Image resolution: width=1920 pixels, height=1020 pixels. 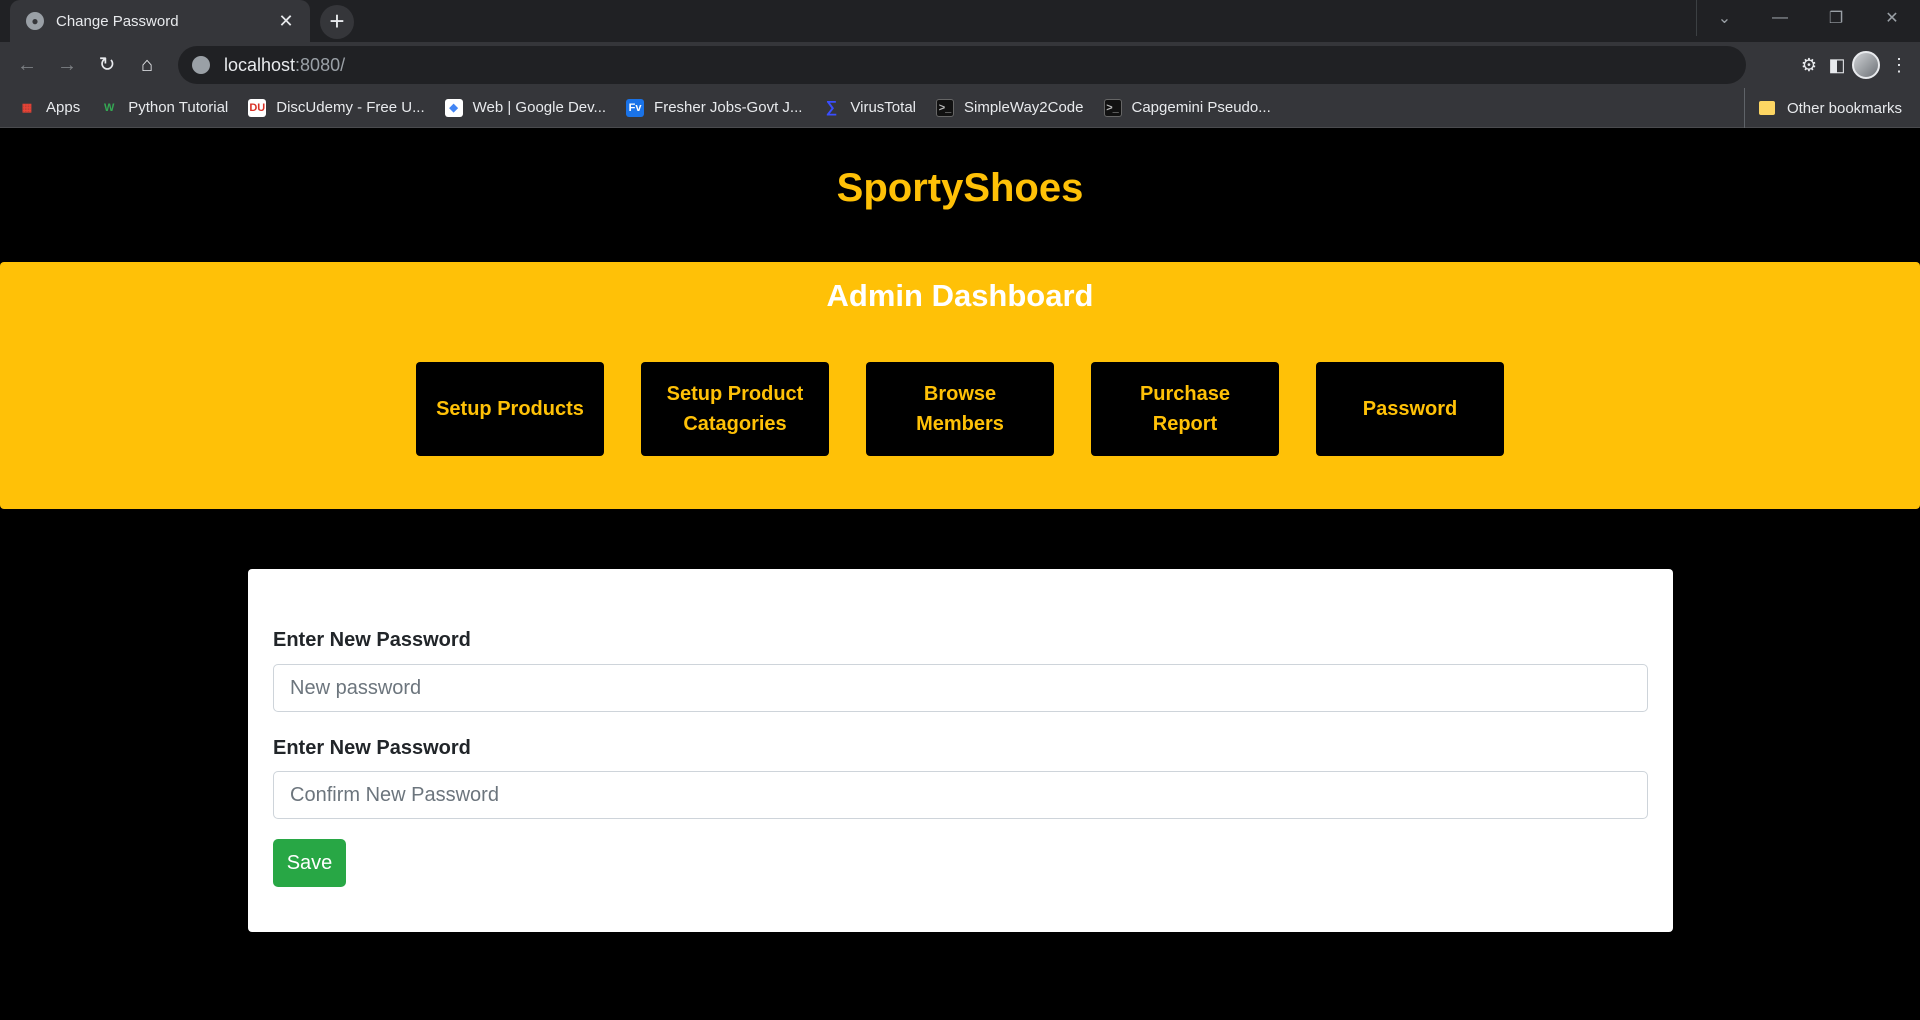 What do you see at coordinates (510, 409) in the screenshot?
I see `setup-products-button: Setup Products` at bounding box center [510, 409].